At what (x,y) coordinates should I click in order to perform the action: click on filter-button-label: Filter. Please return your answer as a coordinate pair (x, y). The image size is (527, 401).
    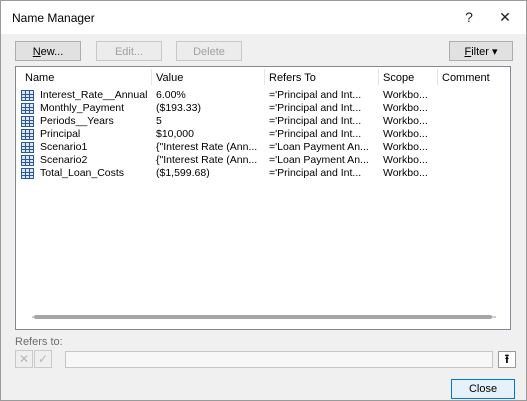
    Looking at the image, I should click on (476, 52).